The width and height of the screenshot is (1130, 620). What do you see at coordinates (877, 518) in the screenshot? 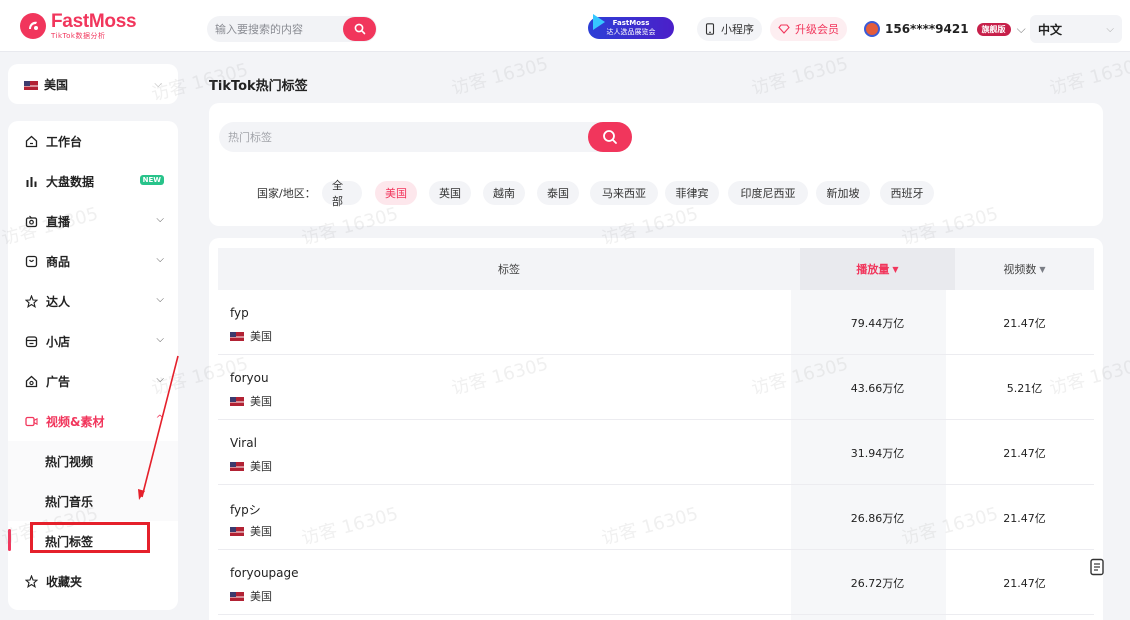
I see `play-count: 26.86万亿` at bounding box center [877, 518].